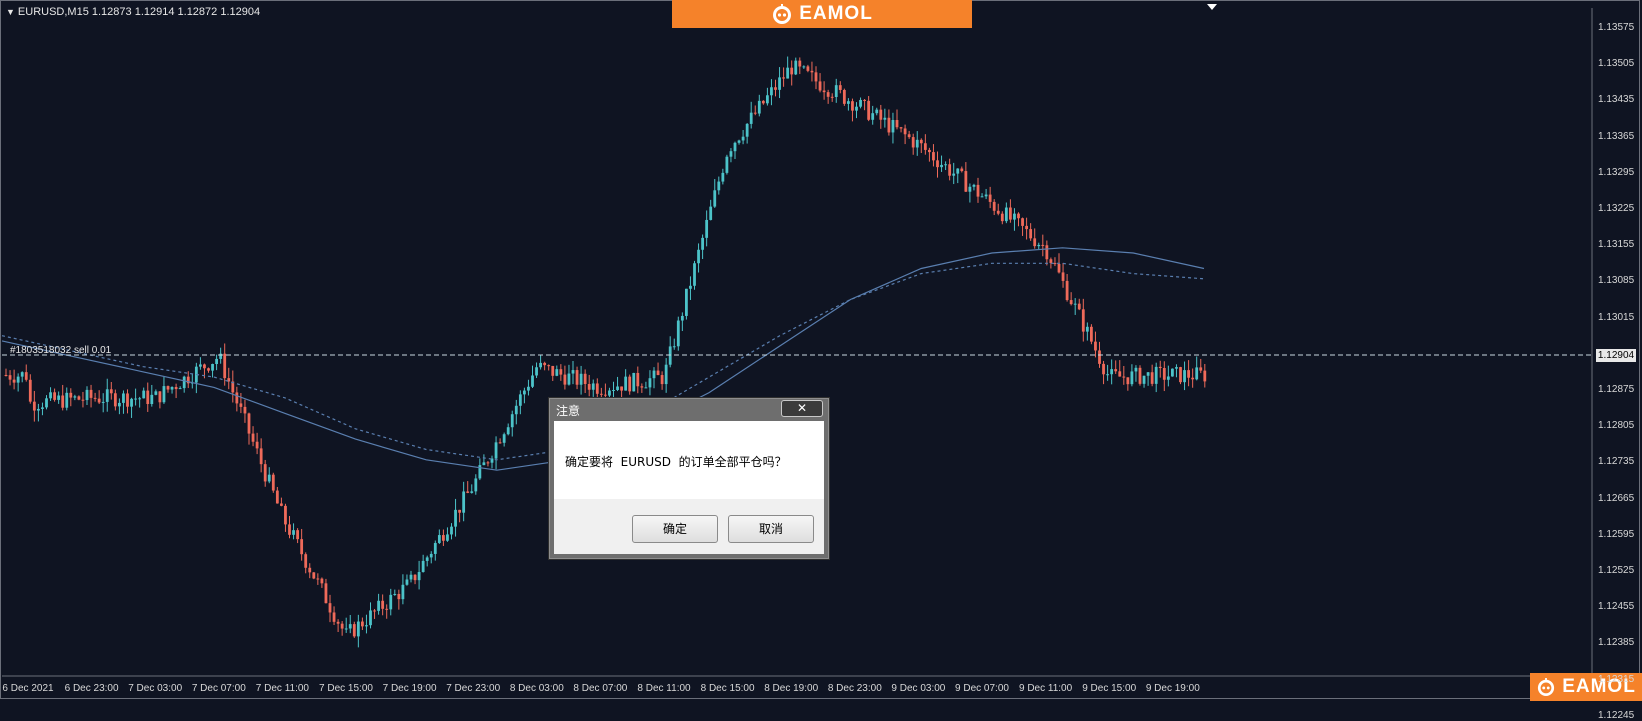  I want to click on price-tick-label: 1.12455, so click(1616, 607).